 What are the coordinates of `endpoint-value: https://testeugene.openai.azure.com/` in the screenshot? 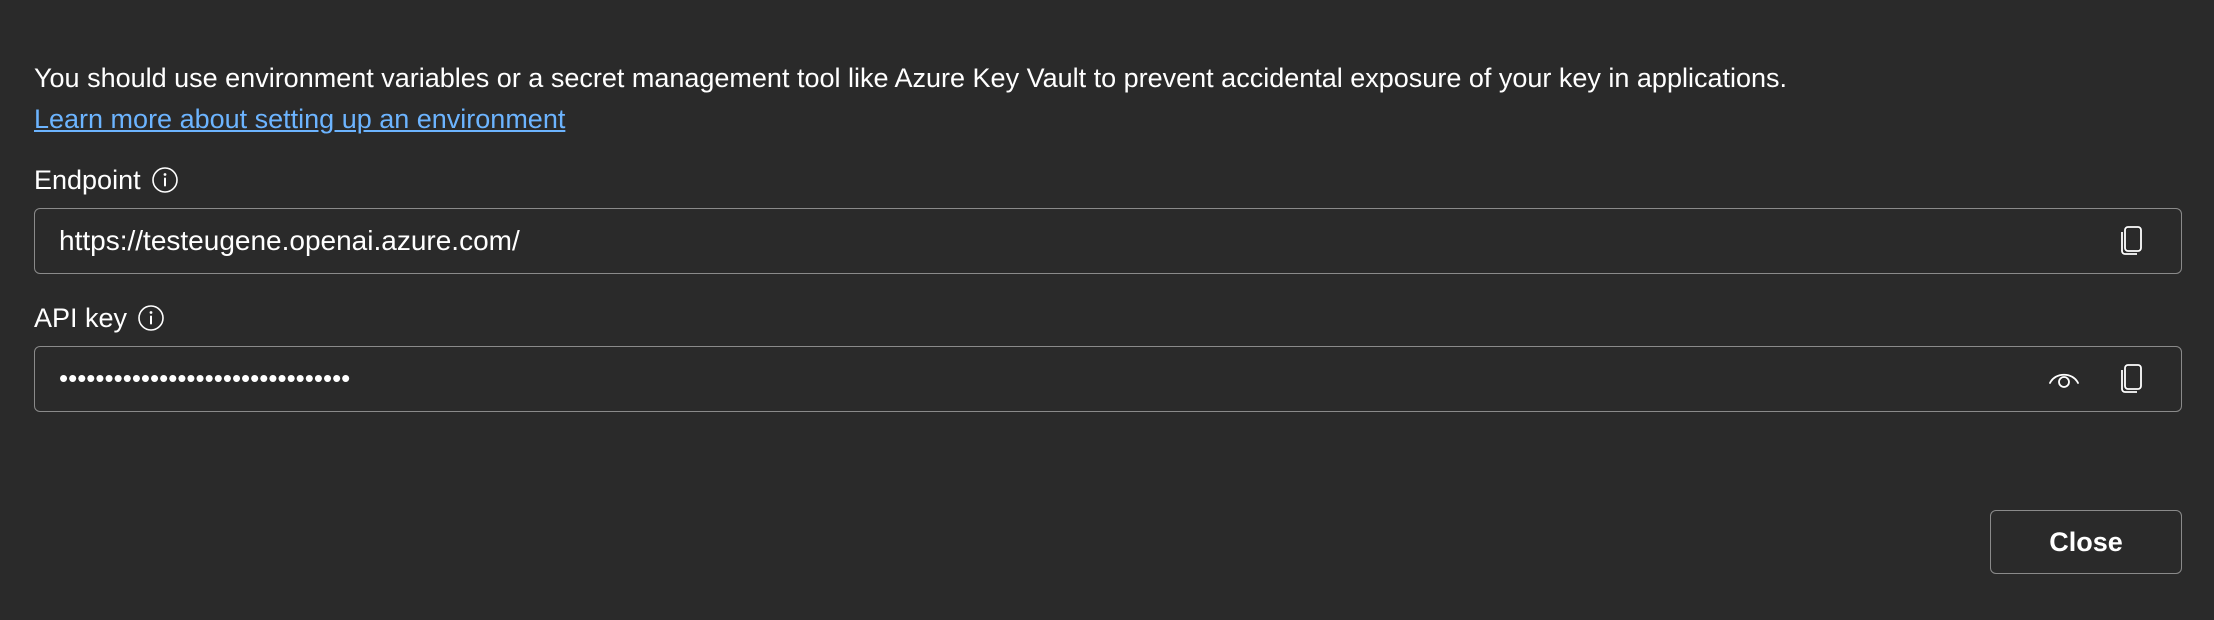 It's located at (289, 240).